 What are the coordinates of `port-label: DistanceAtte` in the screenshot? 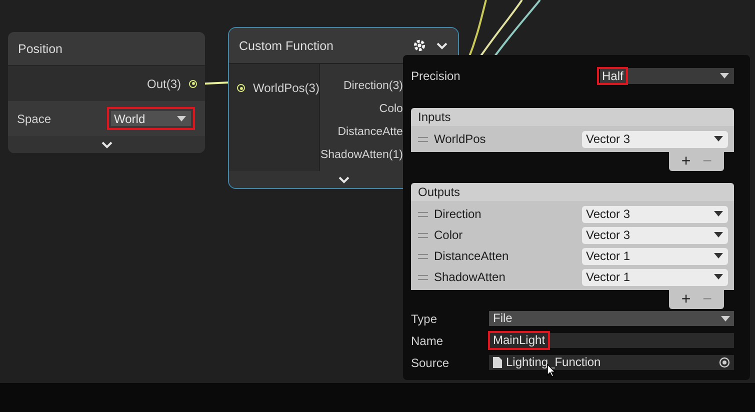 It's located at (370, 132).